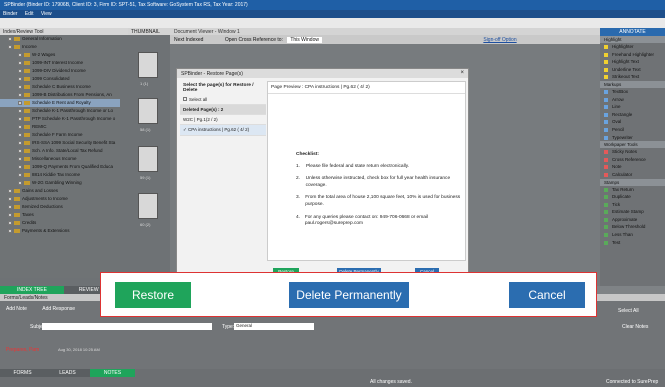 This screenshot has width=665, height=387. I want to click on annotate-tool: Typewriter, so click(632, 138).